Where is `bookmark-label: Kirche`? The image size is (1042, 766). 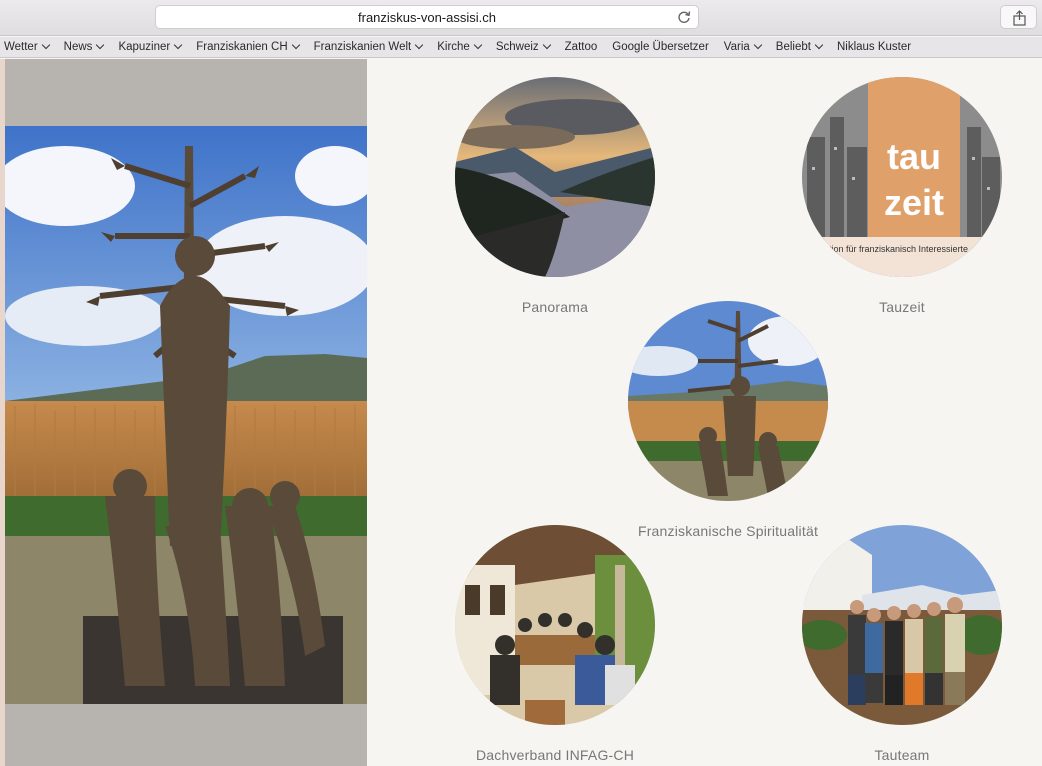 bookmark-label: Kirche is located at coordinates (453, 47).